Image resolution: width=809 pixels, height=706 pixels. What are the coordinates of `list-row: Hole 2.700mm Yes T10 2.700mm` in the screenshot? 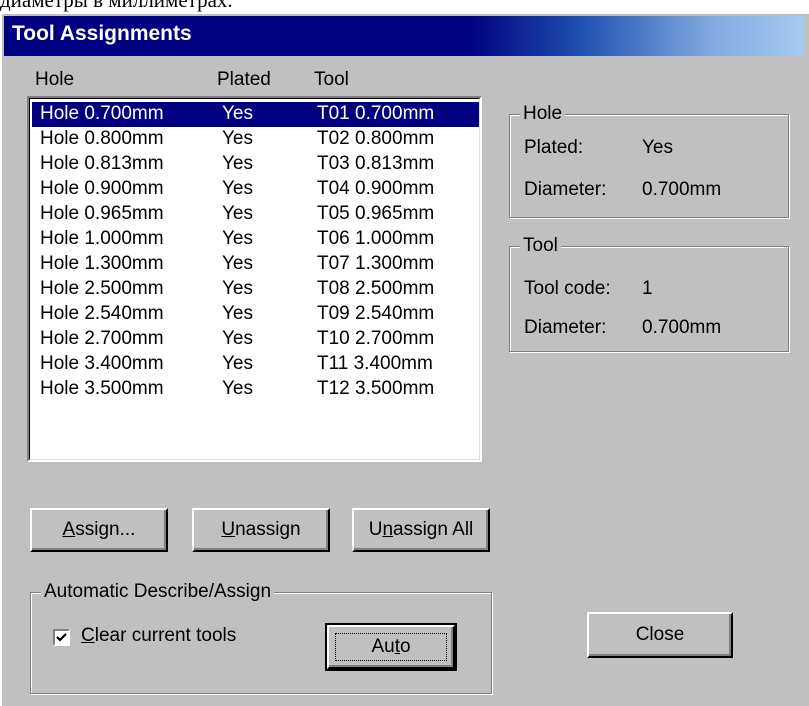 It's located at (255, 339).